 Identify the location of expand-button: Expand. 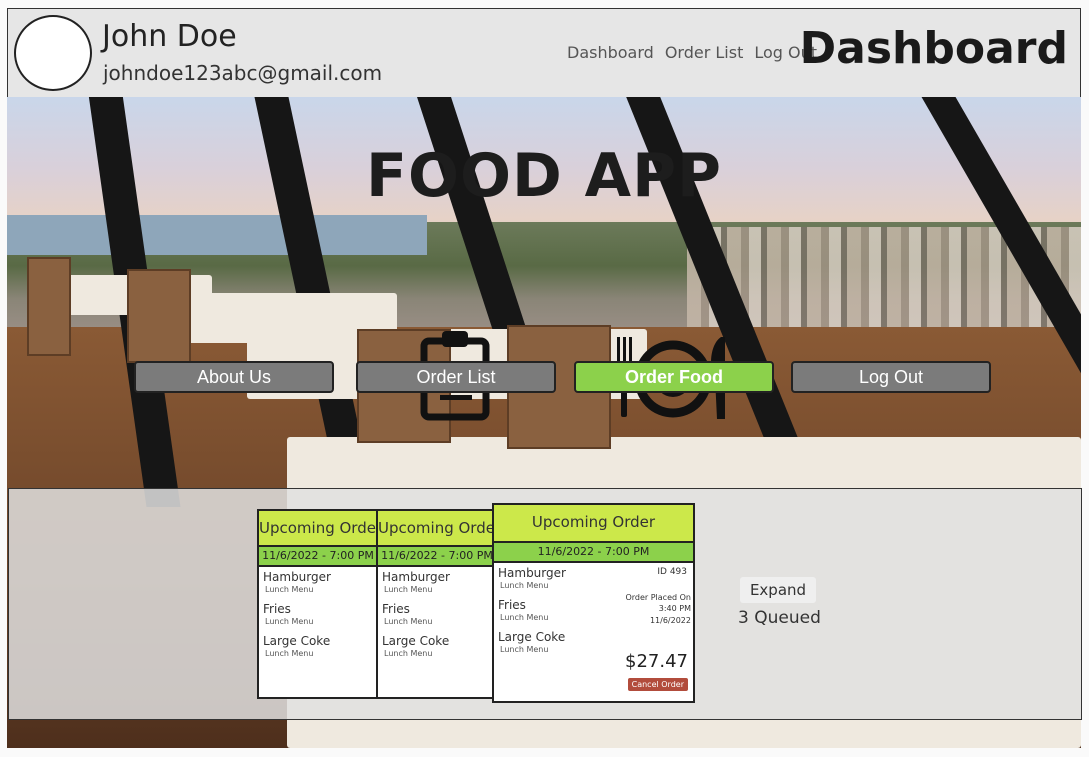
(778, 590).